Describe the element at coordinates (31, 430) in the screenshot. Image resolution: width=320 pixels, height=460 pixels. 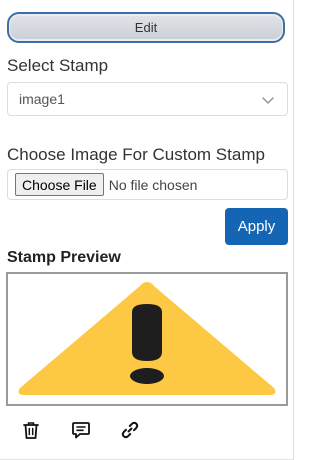
I see `trash-icon` at that location.